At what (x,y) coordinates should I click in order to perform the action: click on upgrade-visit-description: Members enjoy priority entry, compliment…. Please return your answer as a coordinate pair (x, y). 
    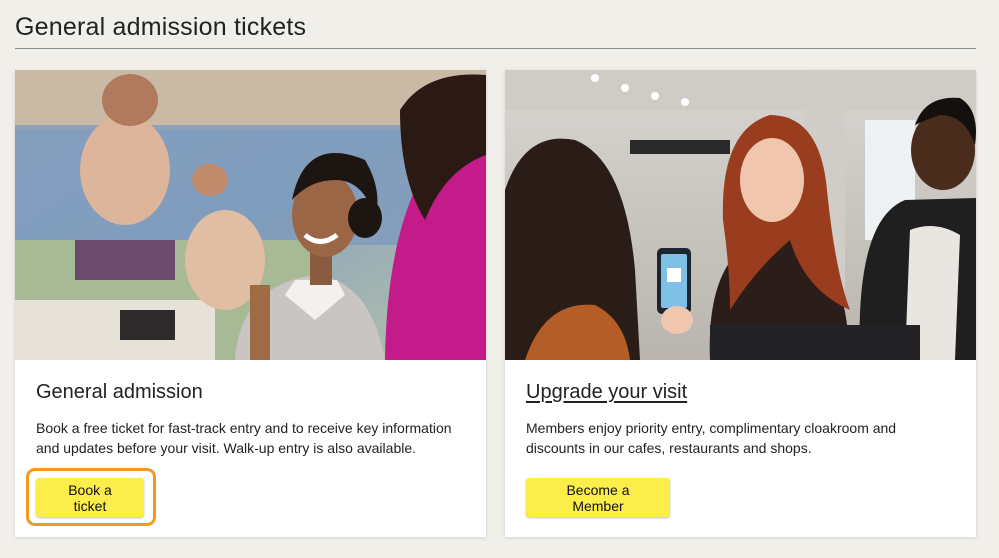
    Looking at the image, I should click on (711, 438).